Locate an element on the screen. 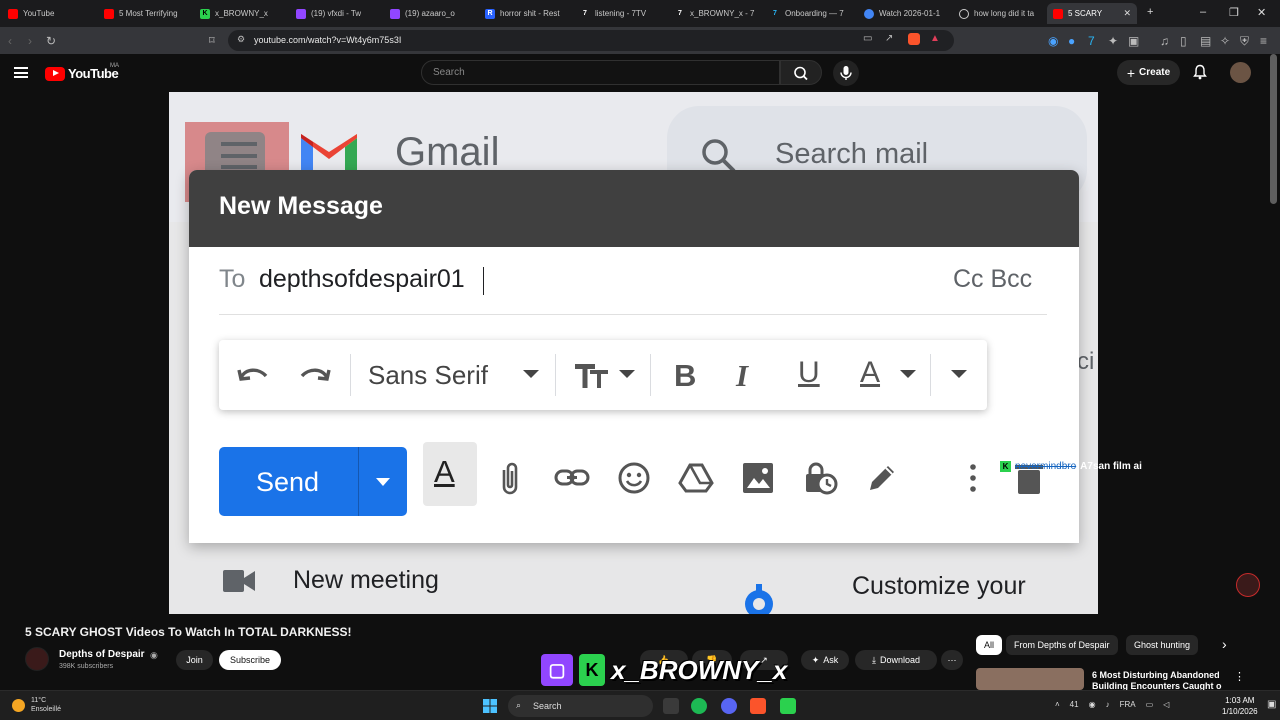  forward-icon: › is located at coordinates (30, 41).